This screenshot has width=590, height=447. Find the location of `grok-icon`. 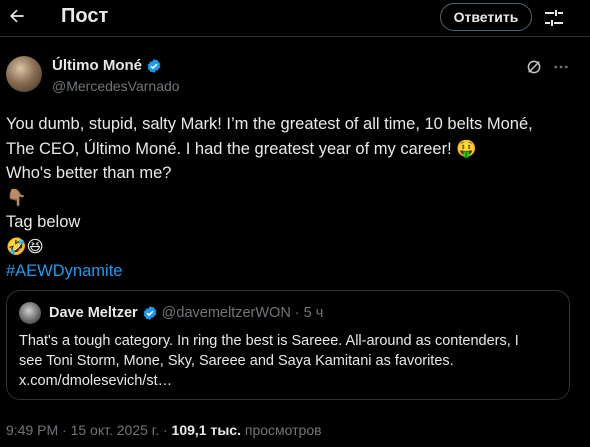

grok-icon is located at coordinates (534, 67).